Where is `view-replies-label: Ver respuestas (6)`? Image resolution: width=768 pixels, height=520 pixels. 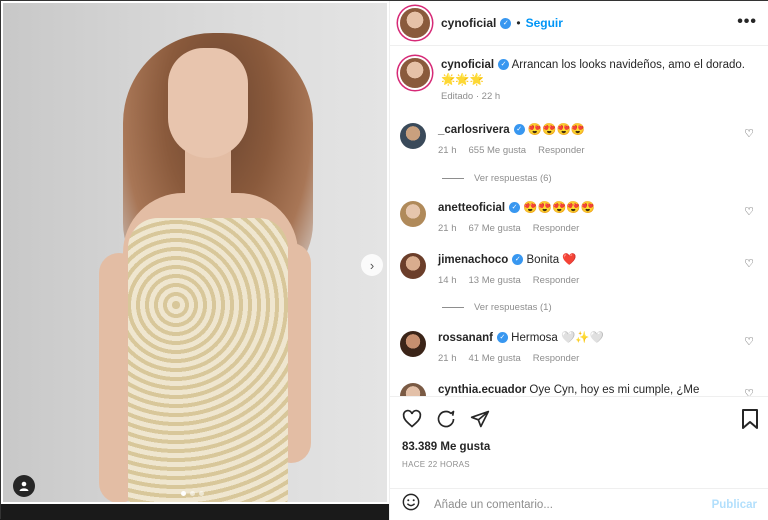
view-replies-label: Ver respuestas (6) is located at coordinates (513, 178).